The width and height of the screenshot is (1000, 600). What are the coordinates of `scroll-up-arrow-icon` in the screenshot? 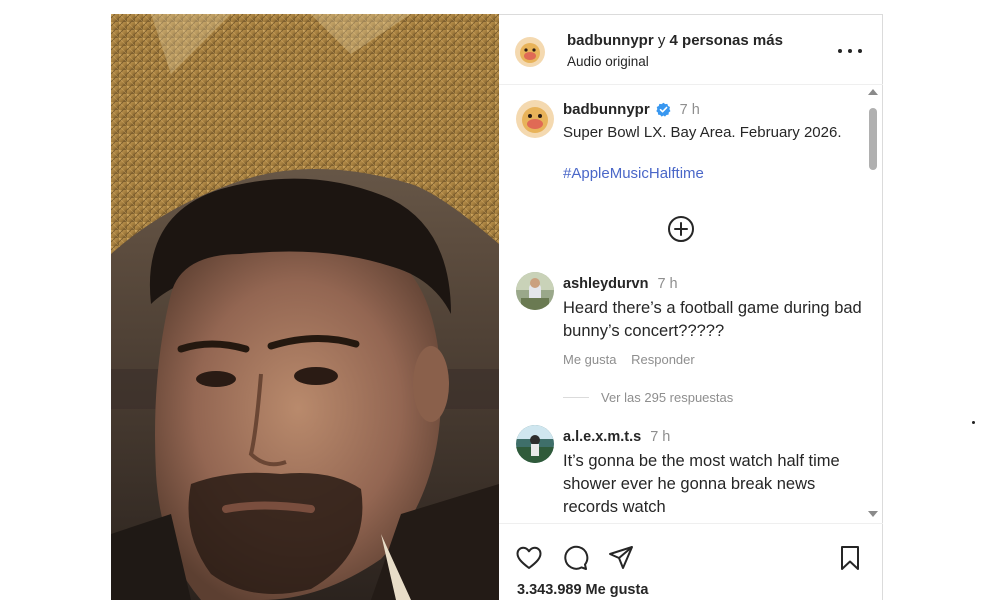 It's located at (873, 92).